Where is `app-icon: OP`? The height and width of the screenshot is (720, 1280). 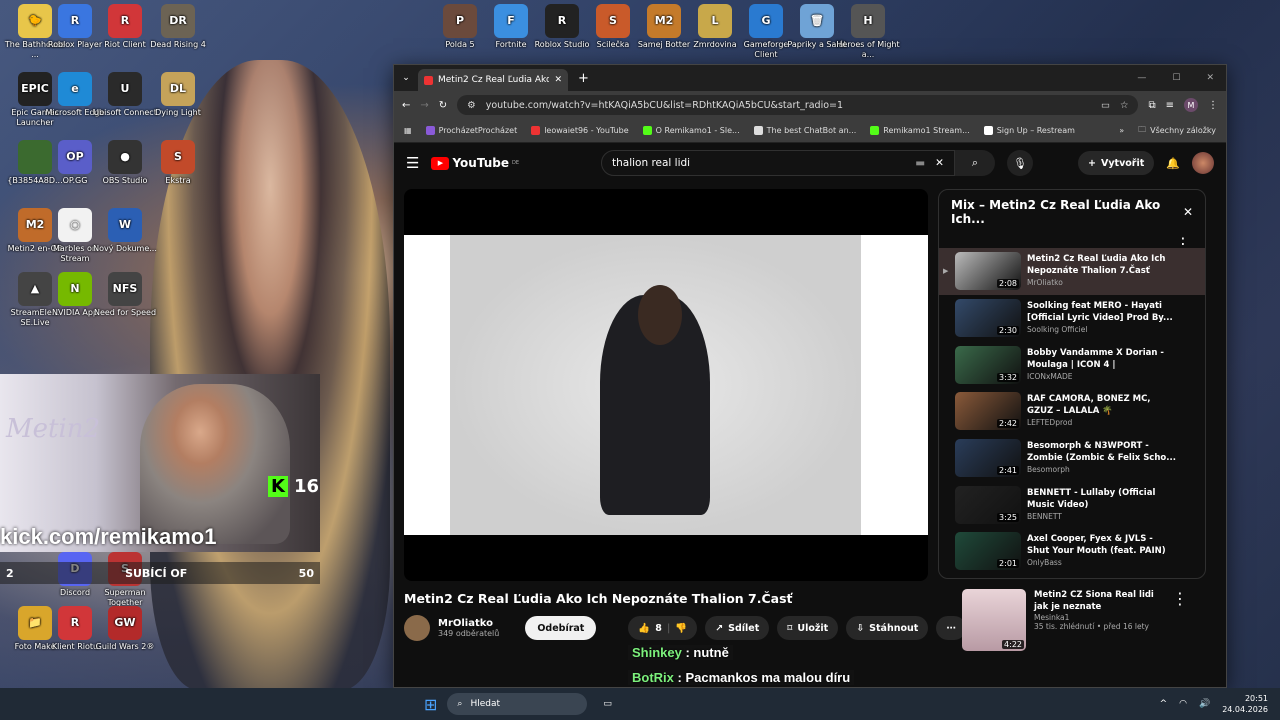 app-icon: OP is located at coordinates (75, 157).